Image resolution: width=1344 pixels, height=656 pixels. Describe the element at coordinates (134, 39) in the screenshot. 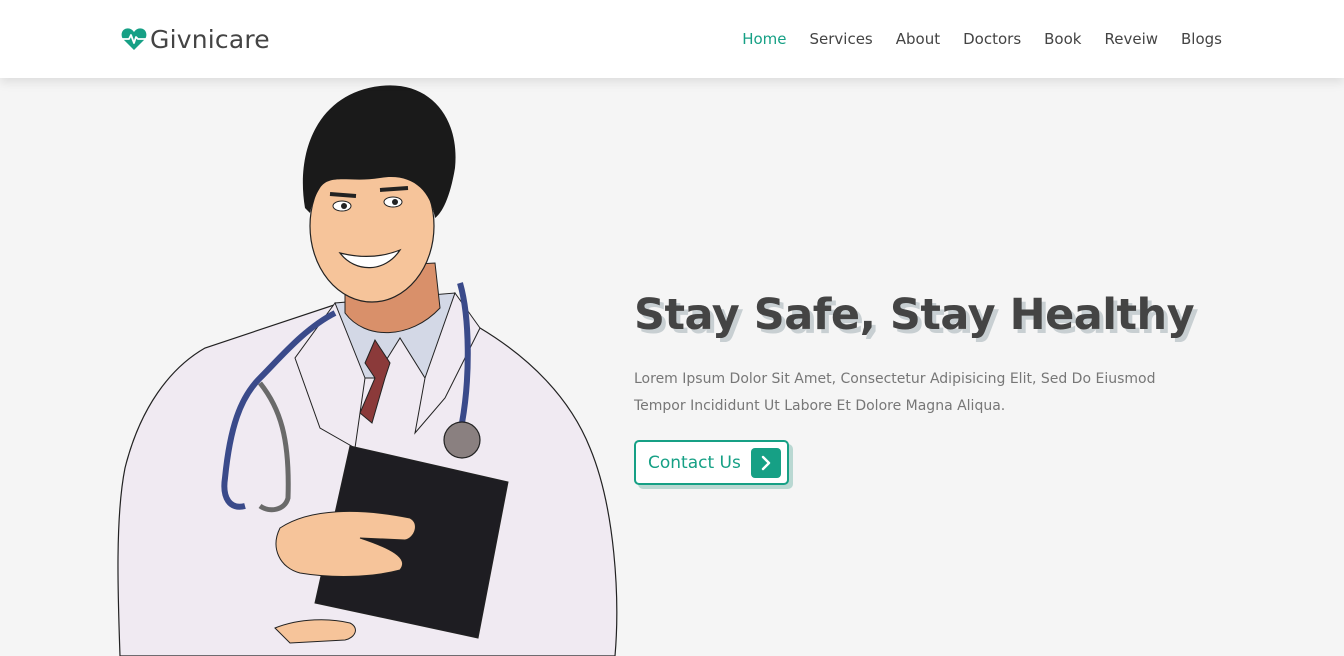

I see `heartbeat-icon` at that location.